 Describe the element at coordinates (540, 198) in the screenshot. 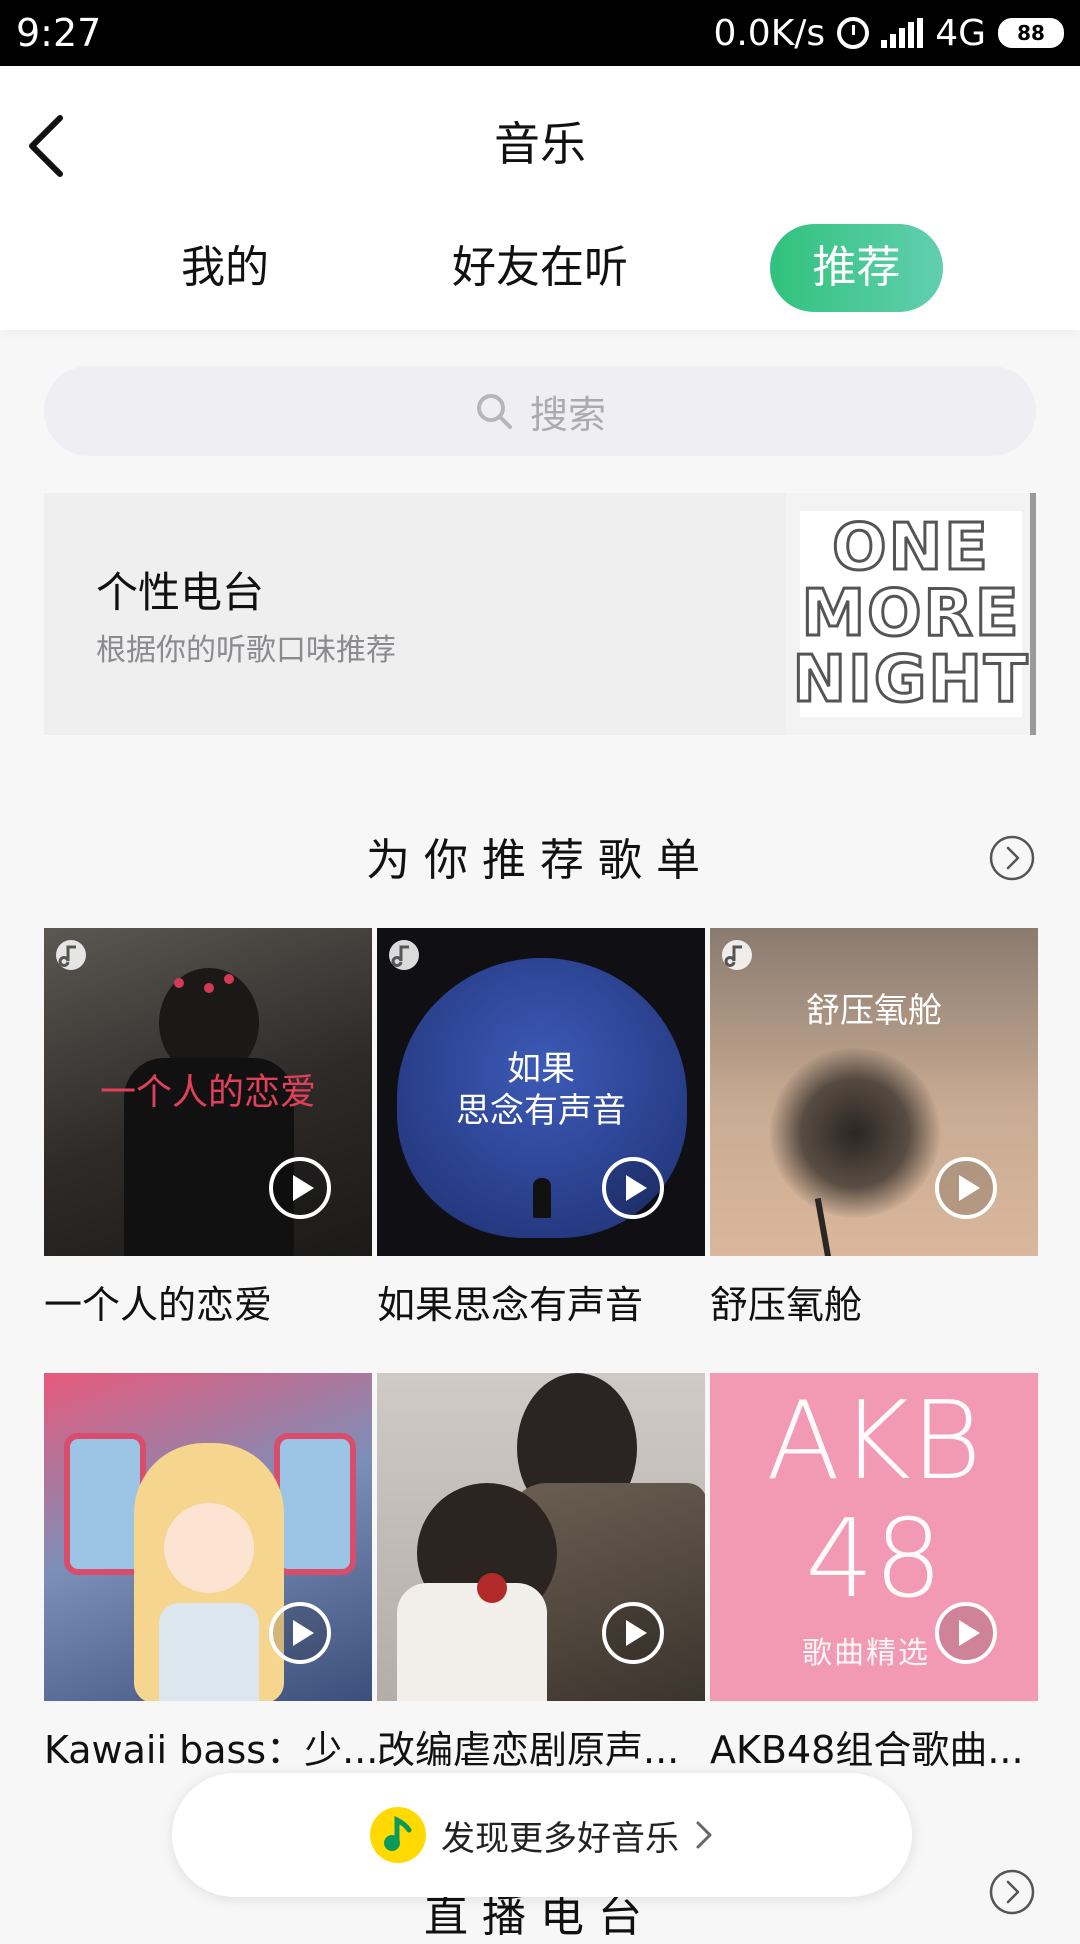

I see `app-header: 音乐 我的 好友在听 推荐` at that location.